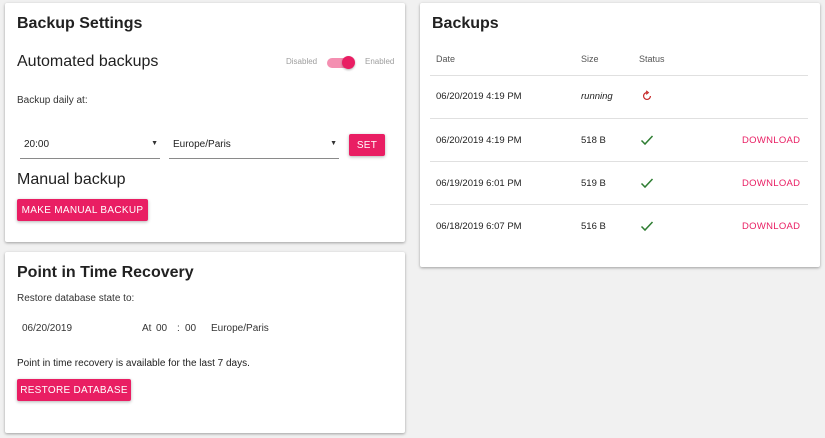 The image size is (825, 438). What do you see at coordinates (593, 226) in the screenshot?
I see `row-size: 516 B` at bounding box center [593, 226].